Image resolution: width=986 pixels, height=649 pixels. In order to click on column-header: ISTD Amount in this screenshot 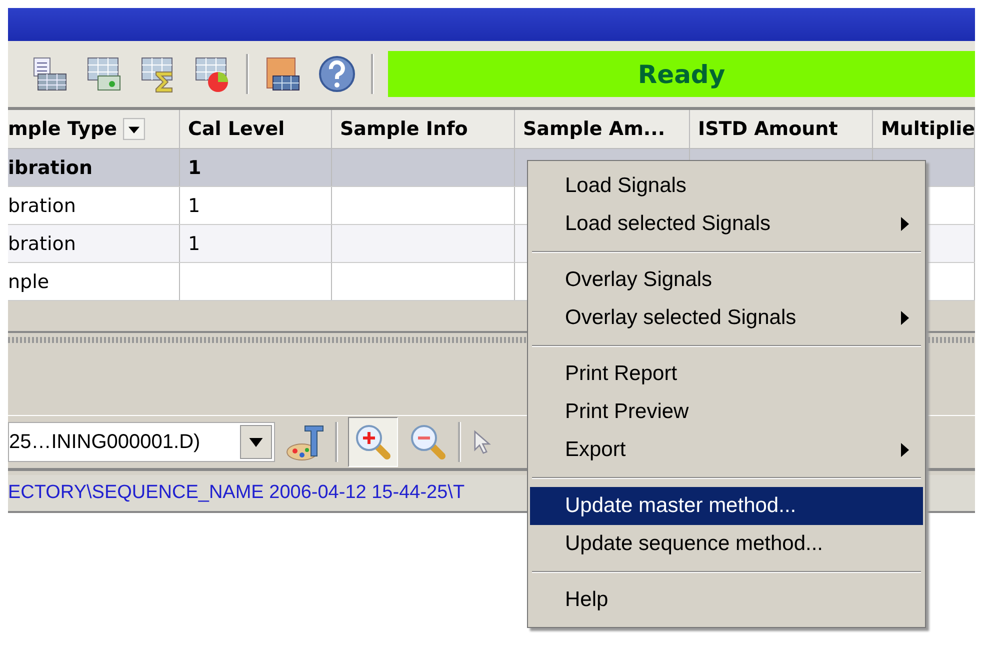, I will do `click(781, 129)`.